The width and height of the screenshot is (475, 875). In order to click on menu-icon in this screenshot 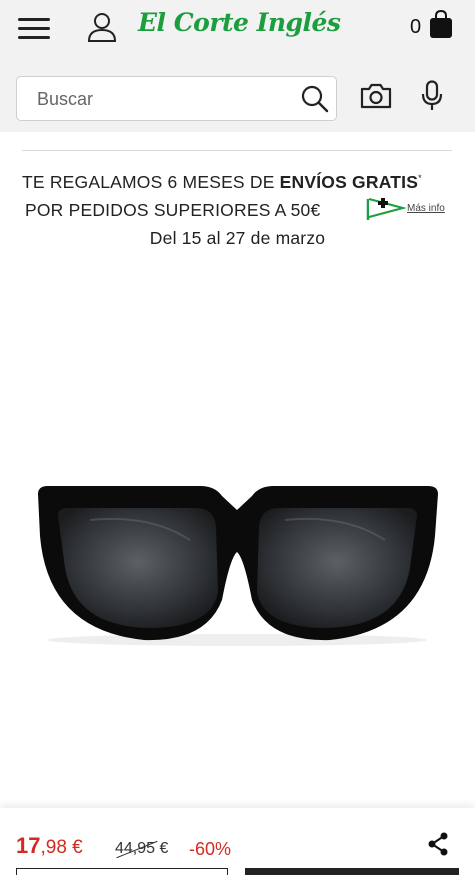, I will do `click(34, 28)`.